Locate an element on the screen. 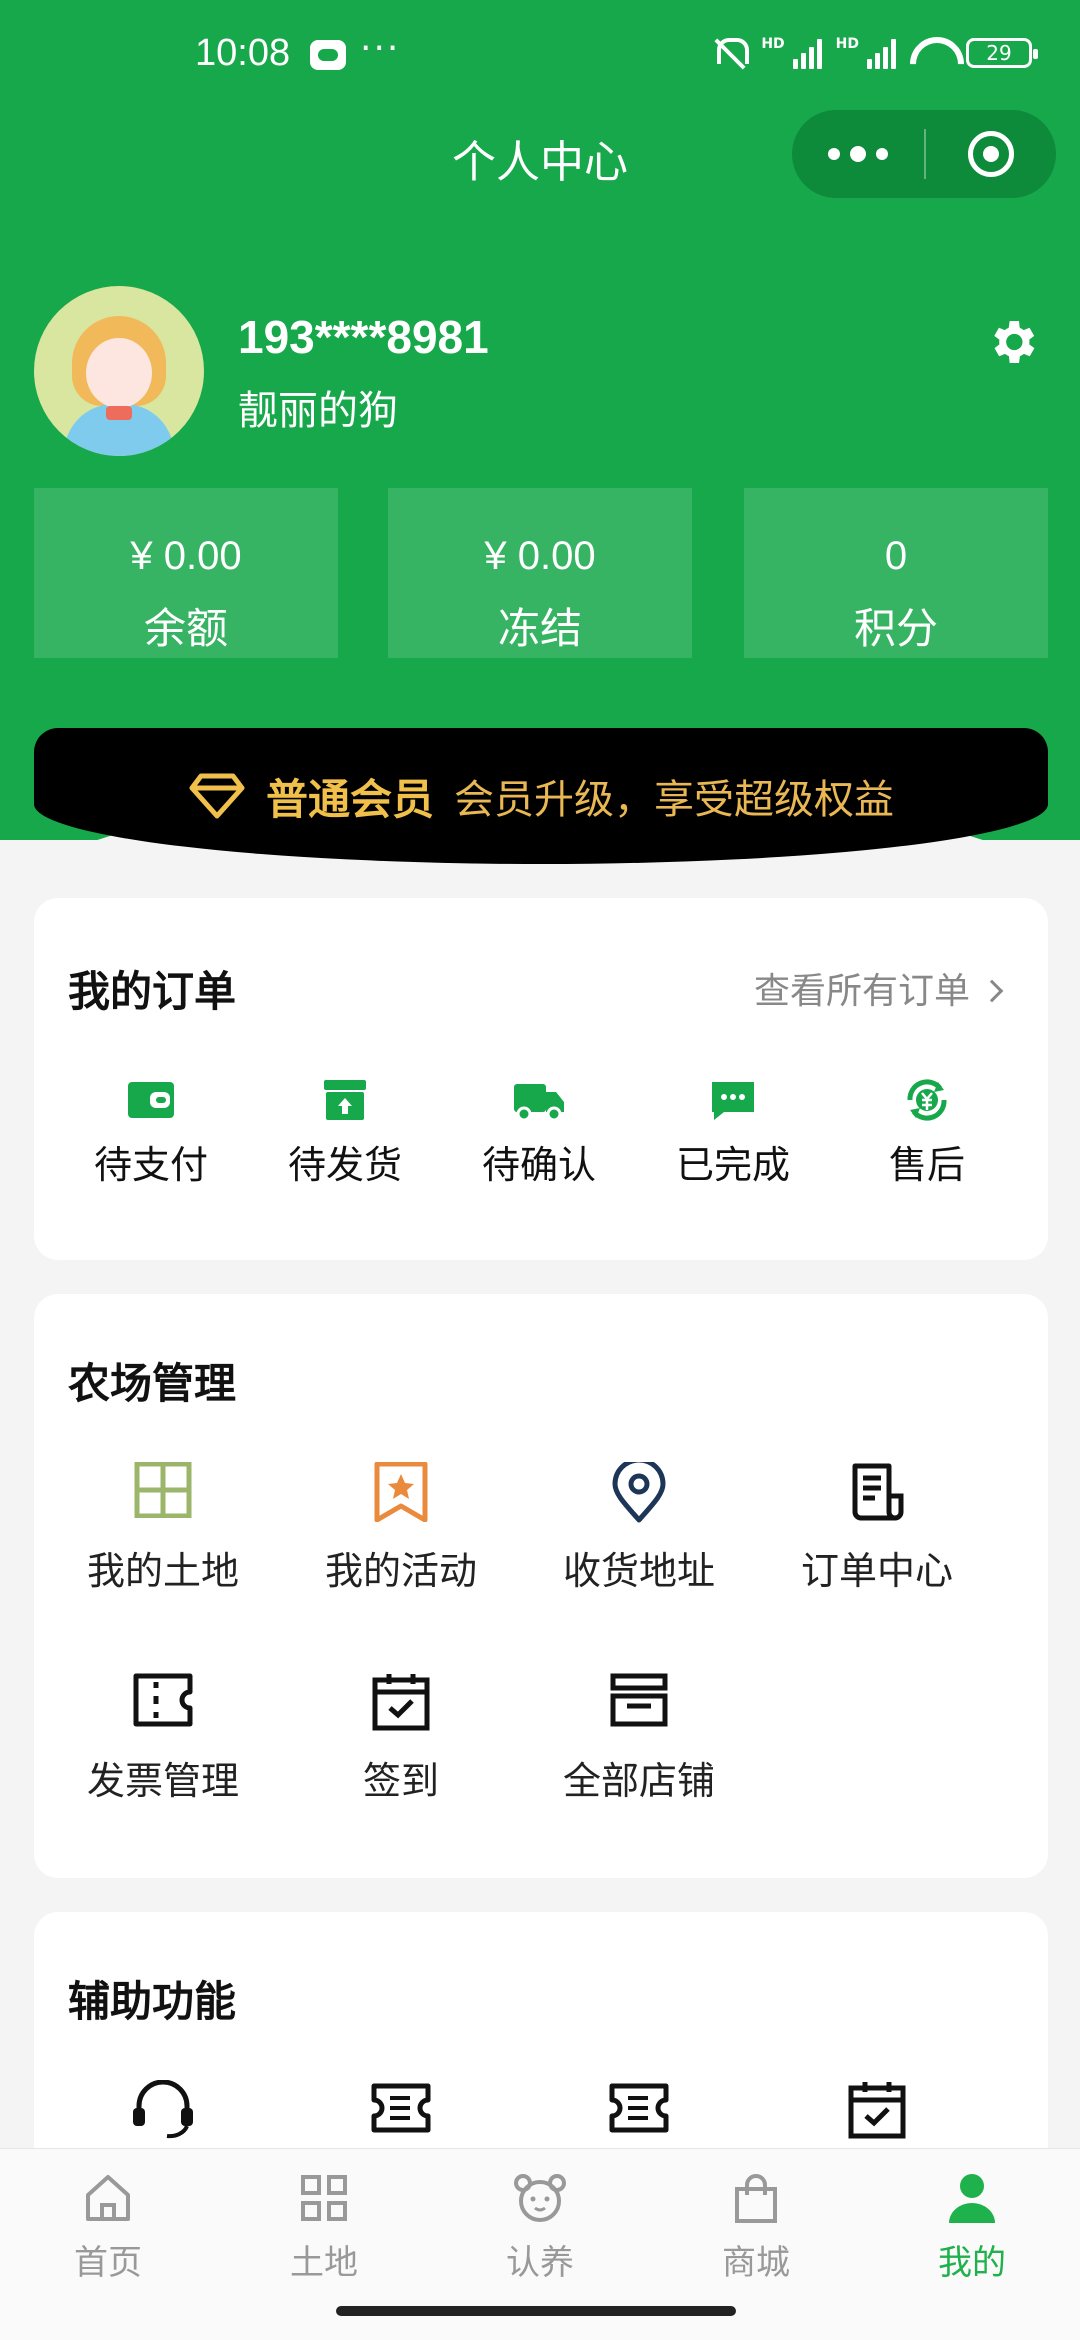  stat-label: 余额 is located at coordinates (185, 628).